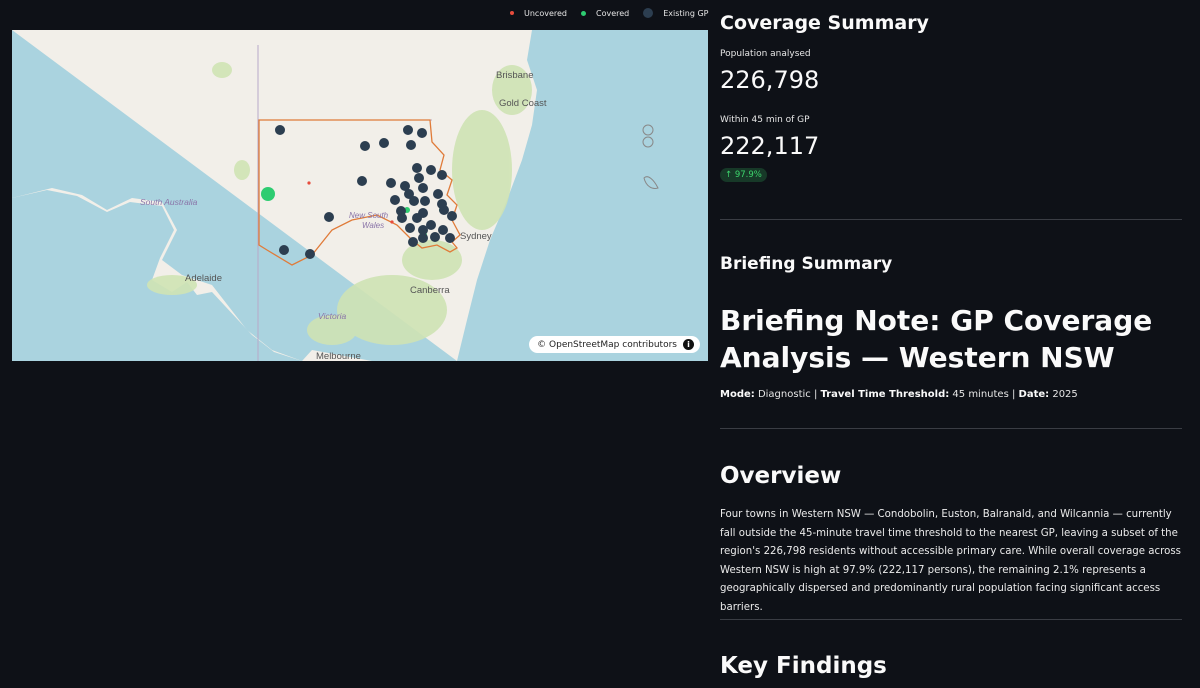  I want to click on within-value: 222,117, so click(770, 146).